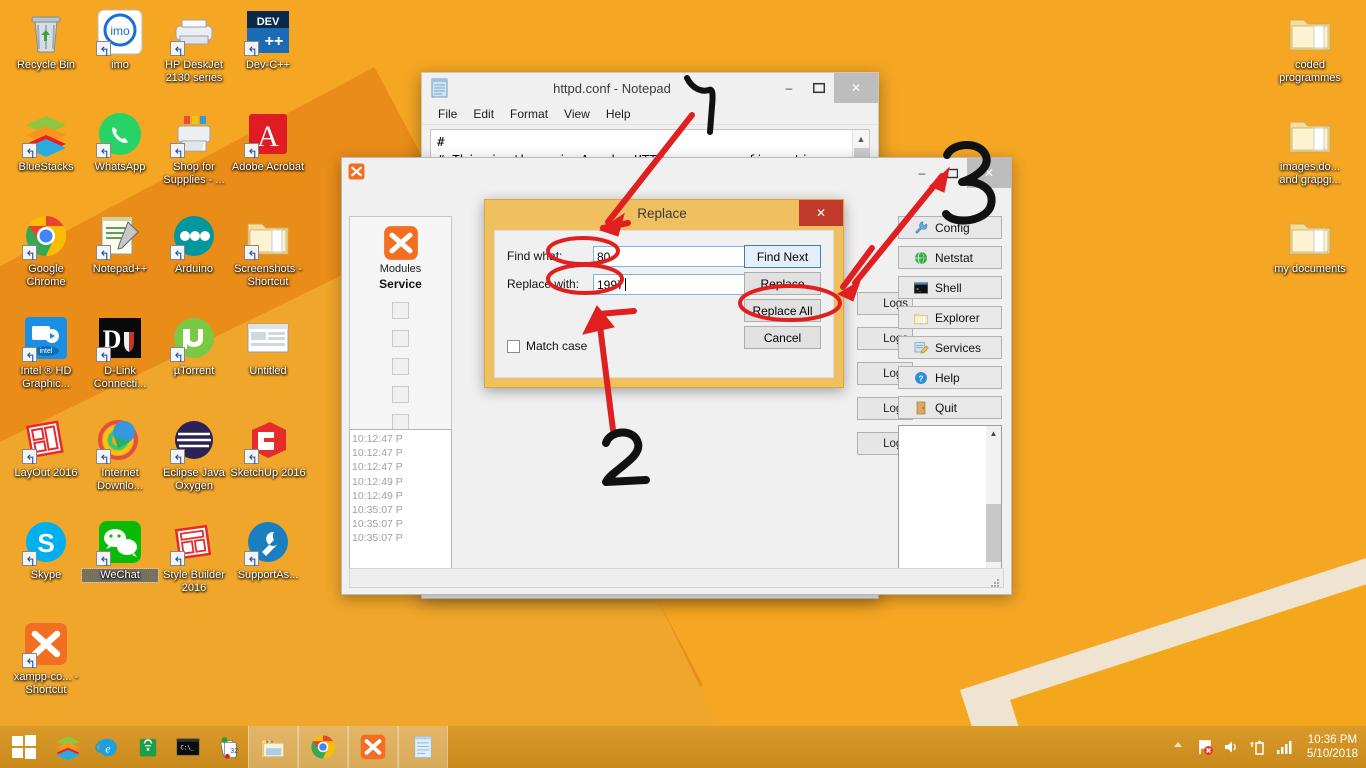  I want to click on taskbar: e C:\_ 32 10:36 PM 5/10/2018, so click(683, 747).